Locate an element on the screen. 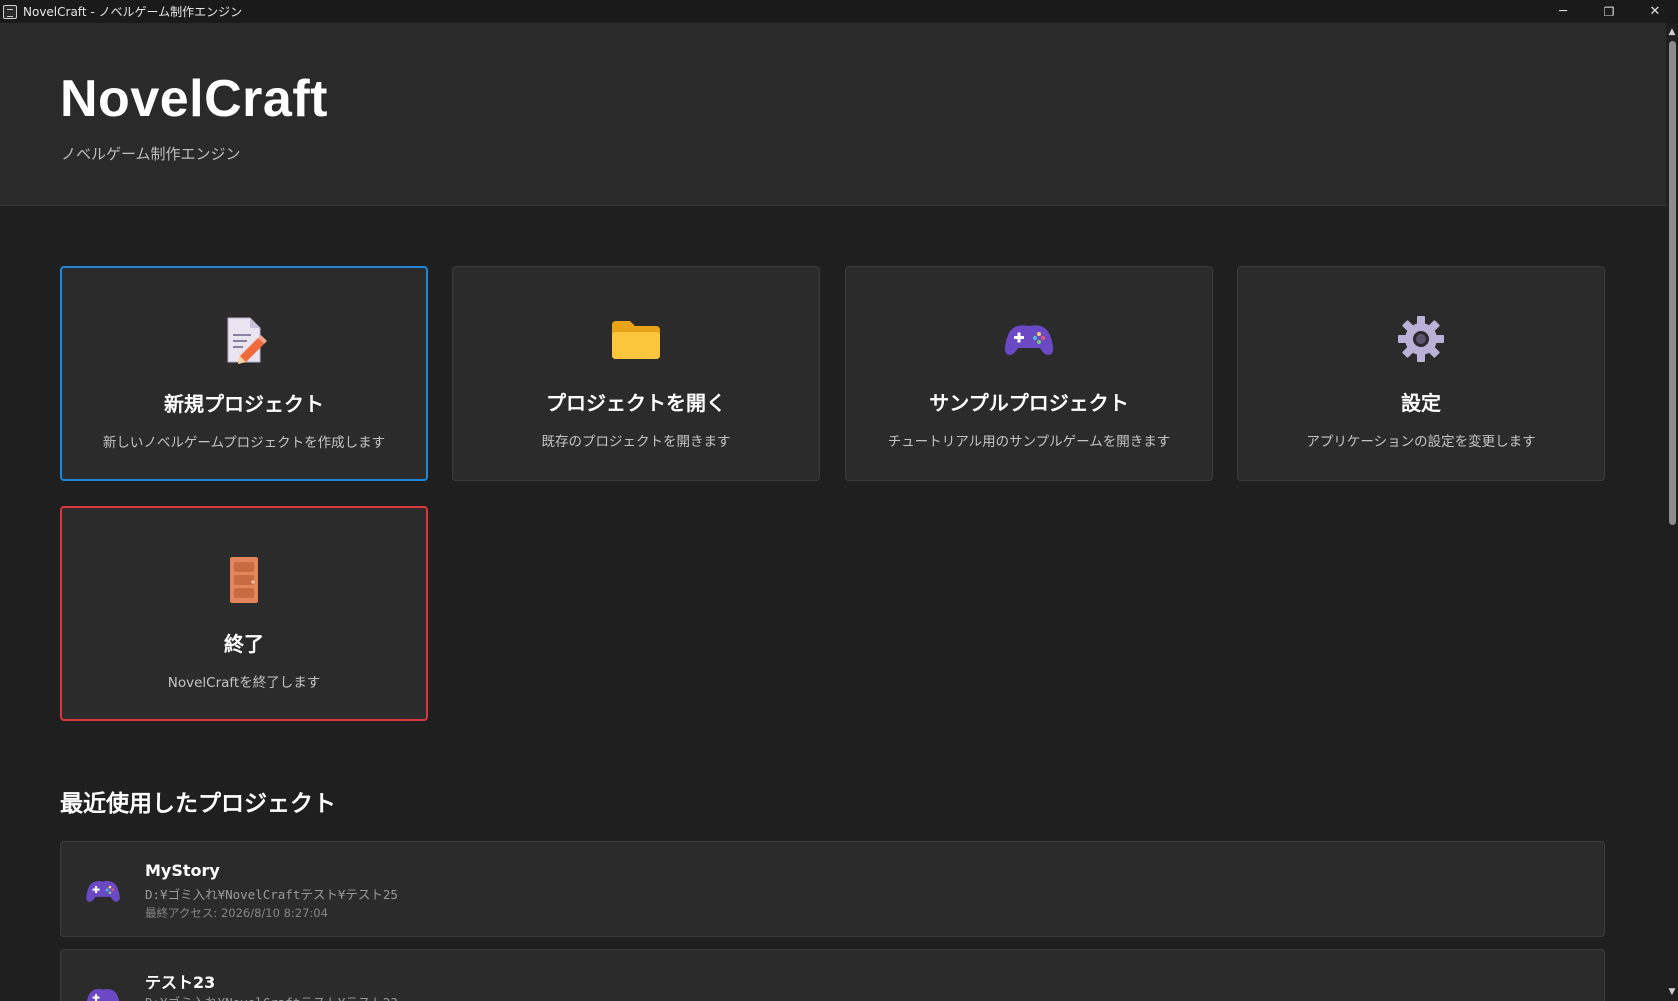 Image resolution: width=1678 pixels, height=1001 pixels. window-controls: ─ ❐ ✕ is located at coordinates (1609, 11).